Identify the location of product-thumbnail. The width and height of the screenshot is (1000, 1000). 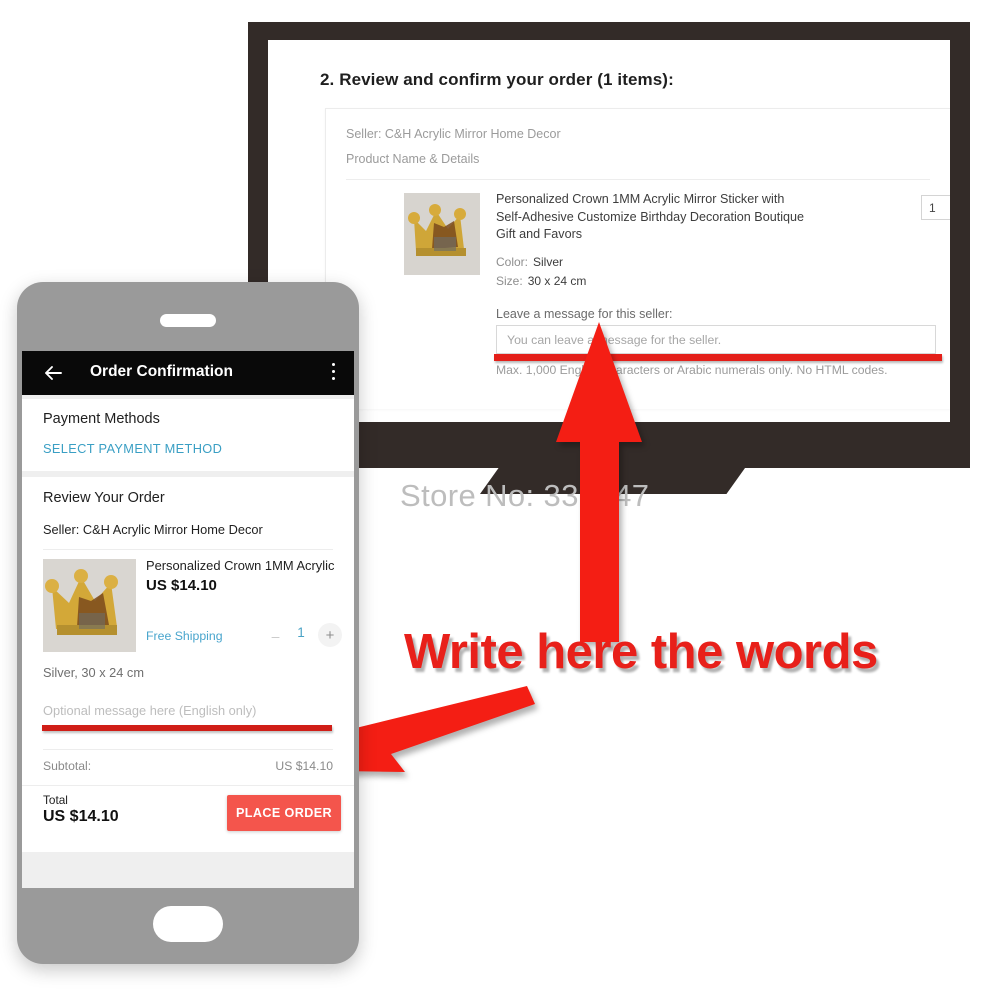
(442, 234).